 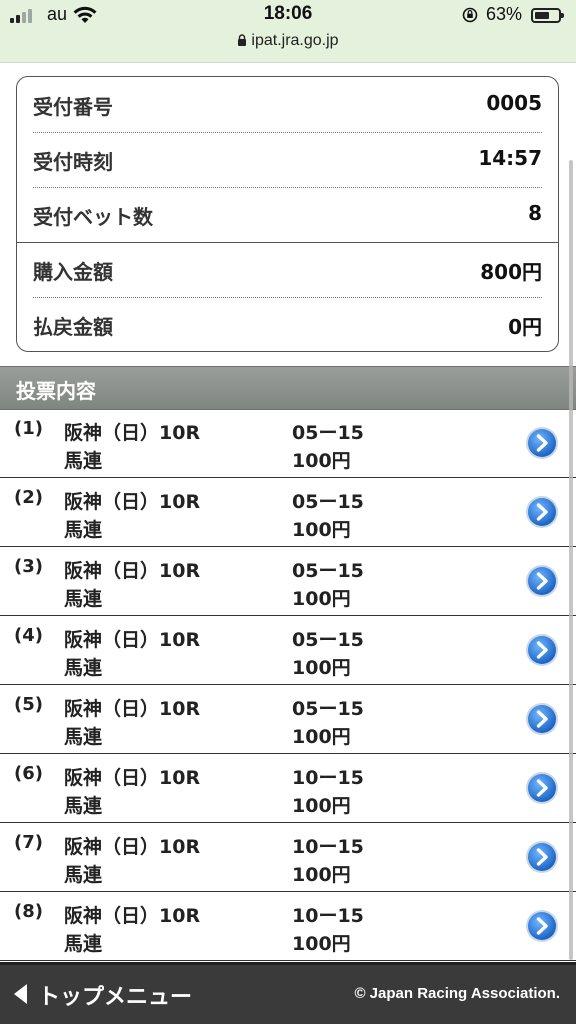 I want to click on summary-label: 購入金額, so click(x=73, y=272).